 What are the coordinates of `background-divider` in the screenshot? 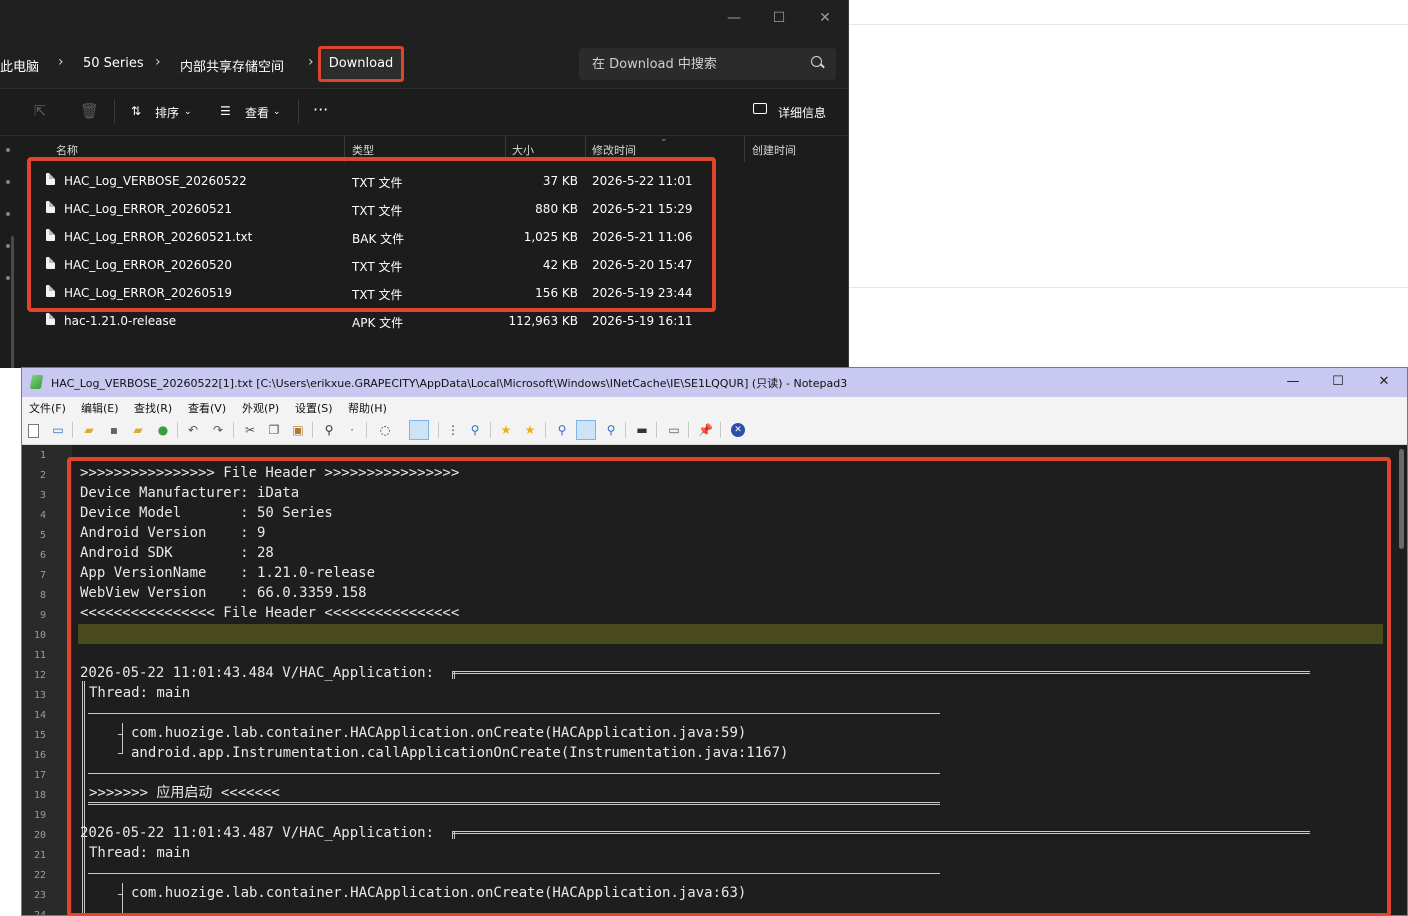 It's located at (1128, 287).